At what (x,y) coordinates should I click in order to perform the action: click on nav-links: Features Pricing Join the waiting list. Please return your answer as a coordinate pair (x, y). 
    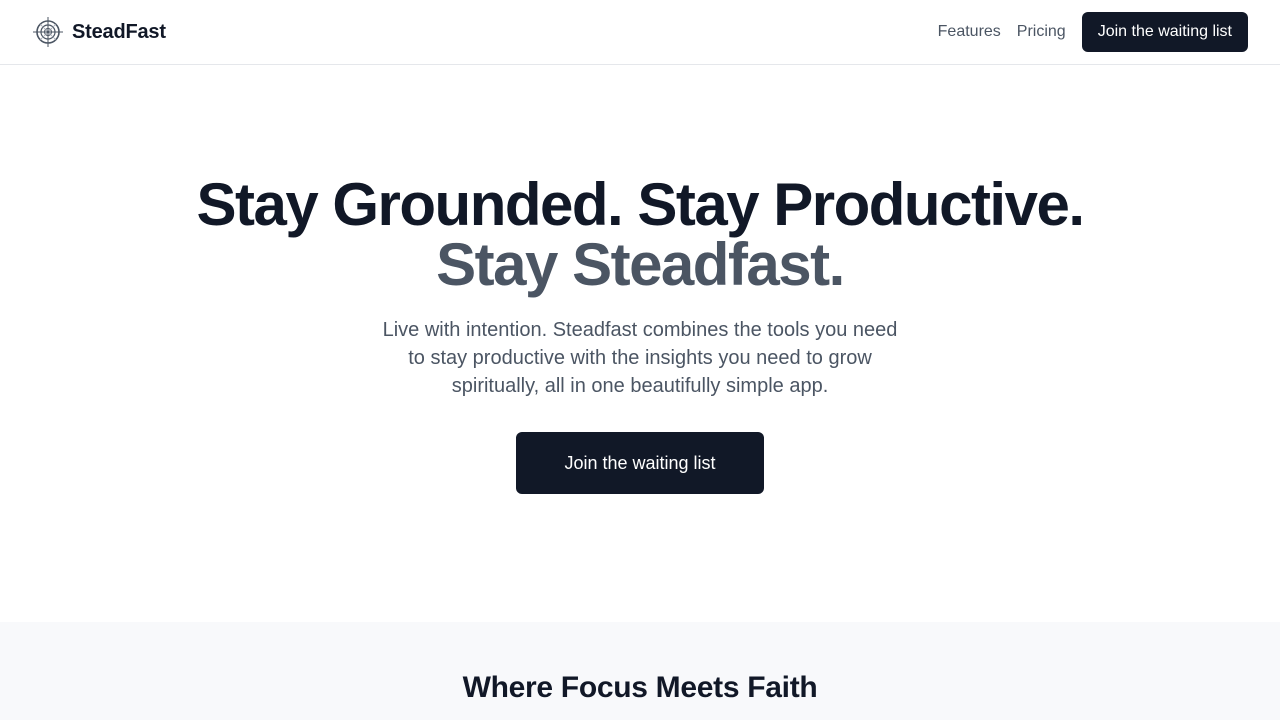
    Looking at the image, I should click on (1093, 32).